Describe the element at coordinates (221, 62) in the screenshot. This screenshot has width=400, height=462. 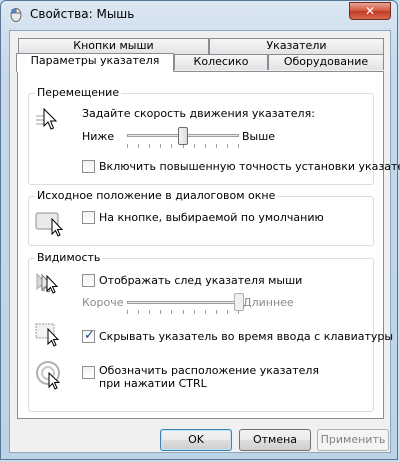
I see `tab-wheel: Колесико` at that location.